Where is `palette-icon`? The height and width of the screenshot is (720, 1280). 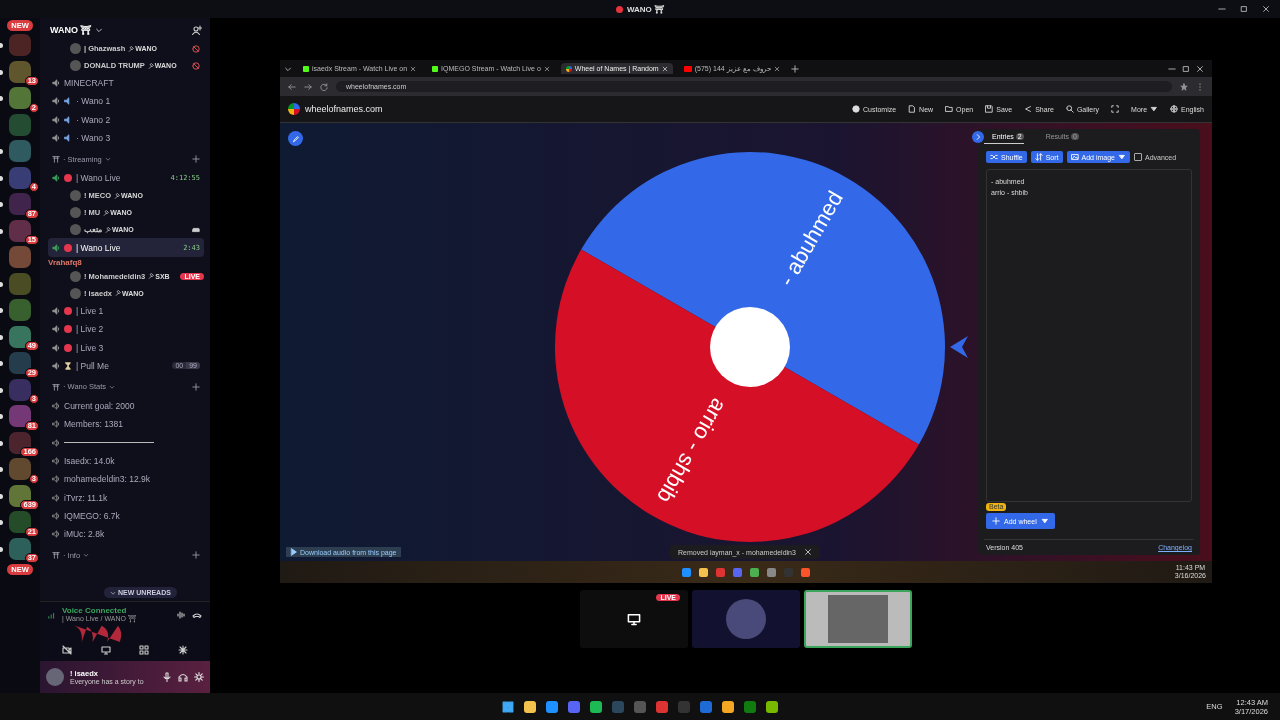 palette-icon is located at coordinates (856, 109).